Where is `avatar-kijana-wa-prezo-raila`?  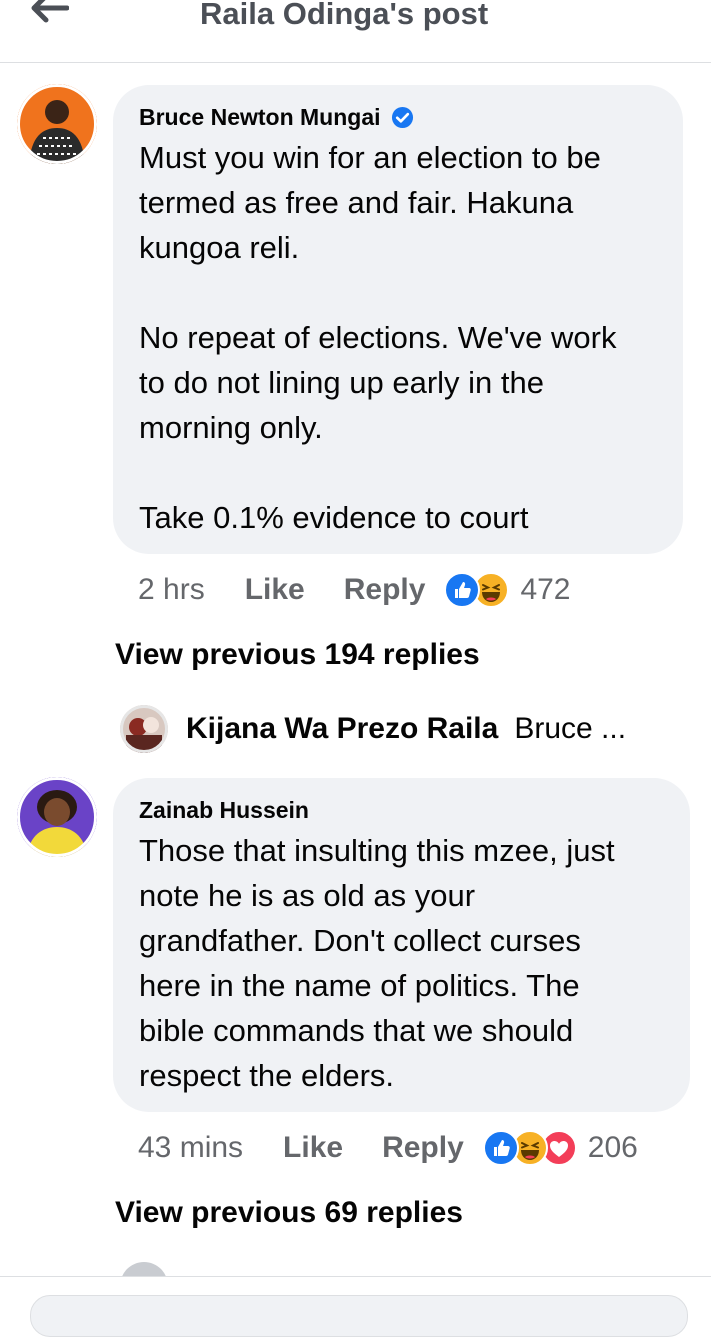
avatar-kijana-wa-prezo-raila is located at coordinates (144, 729).